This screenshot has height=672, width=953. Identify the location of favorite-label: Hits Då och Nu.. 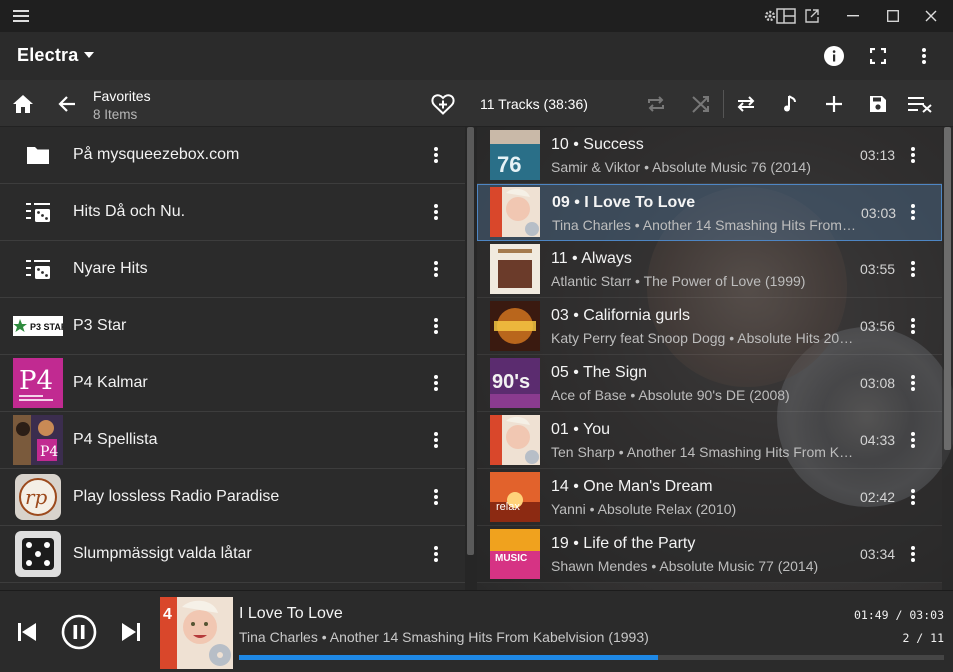
(129, 211).